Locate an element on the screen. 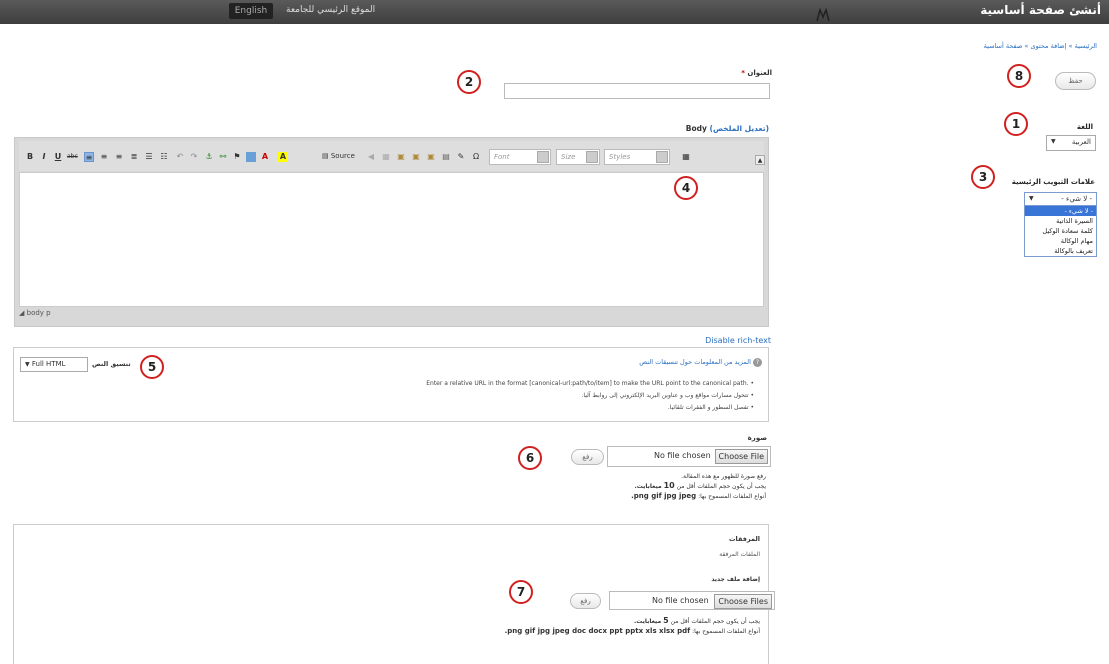 The height and width of the screenshot is (664, 1109). size-select-placeholder: Size is located at coordinates (568, 157).